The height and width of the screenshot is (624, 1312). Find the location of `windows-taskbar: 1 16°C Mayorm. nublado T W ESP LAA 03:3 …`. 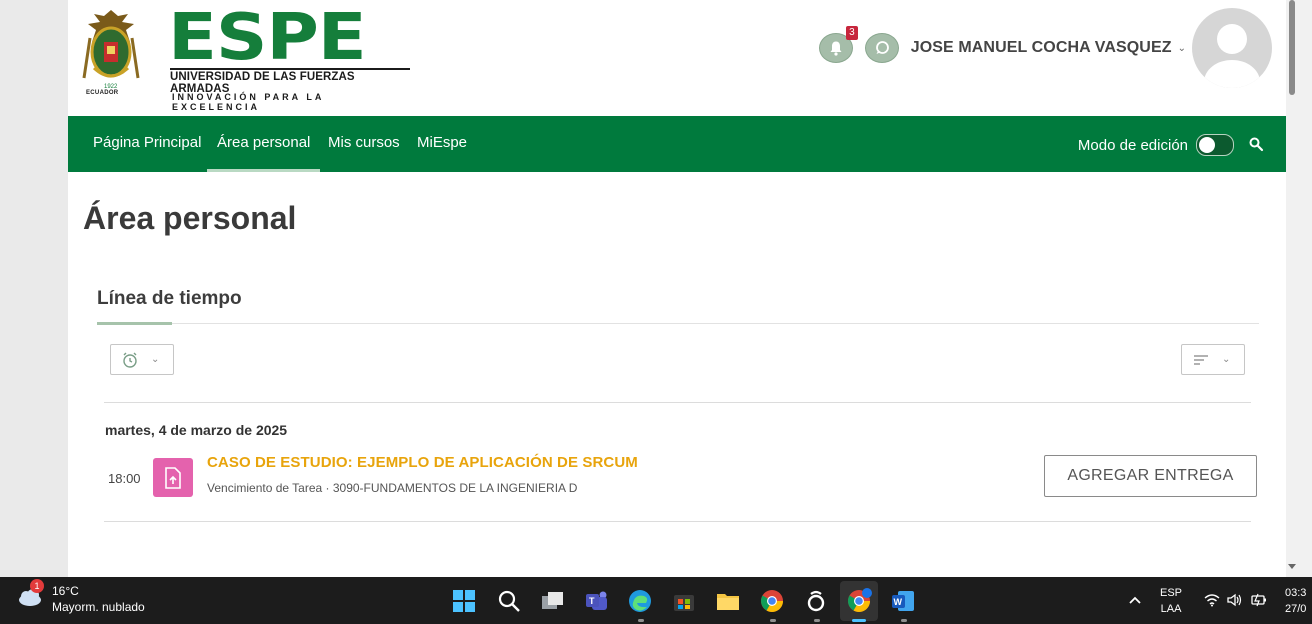

windows-taskbar: 1 16°C Mayorm. nublado T W ESP LAA 03:3 … is located at coordinates (656, 600).